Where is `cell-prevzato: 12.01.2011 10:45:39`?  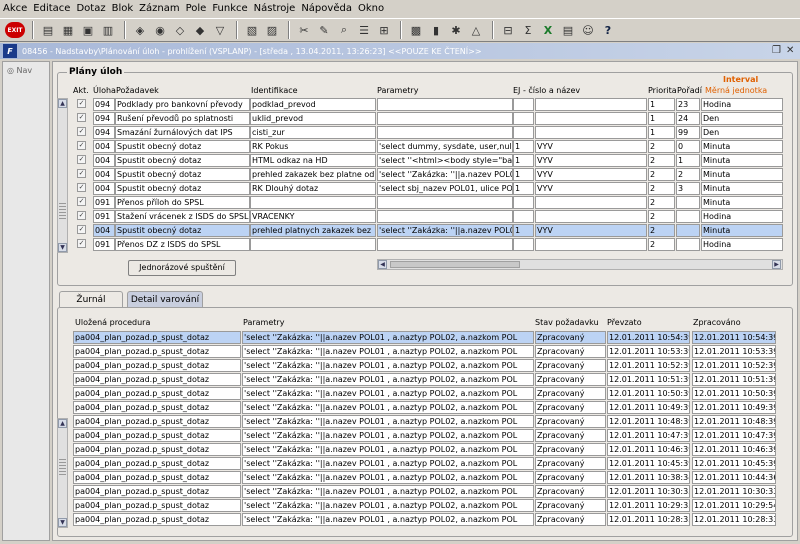
cell-prevzato: 12.01.2011 10:45:39 is located at coordinates (648, 463).